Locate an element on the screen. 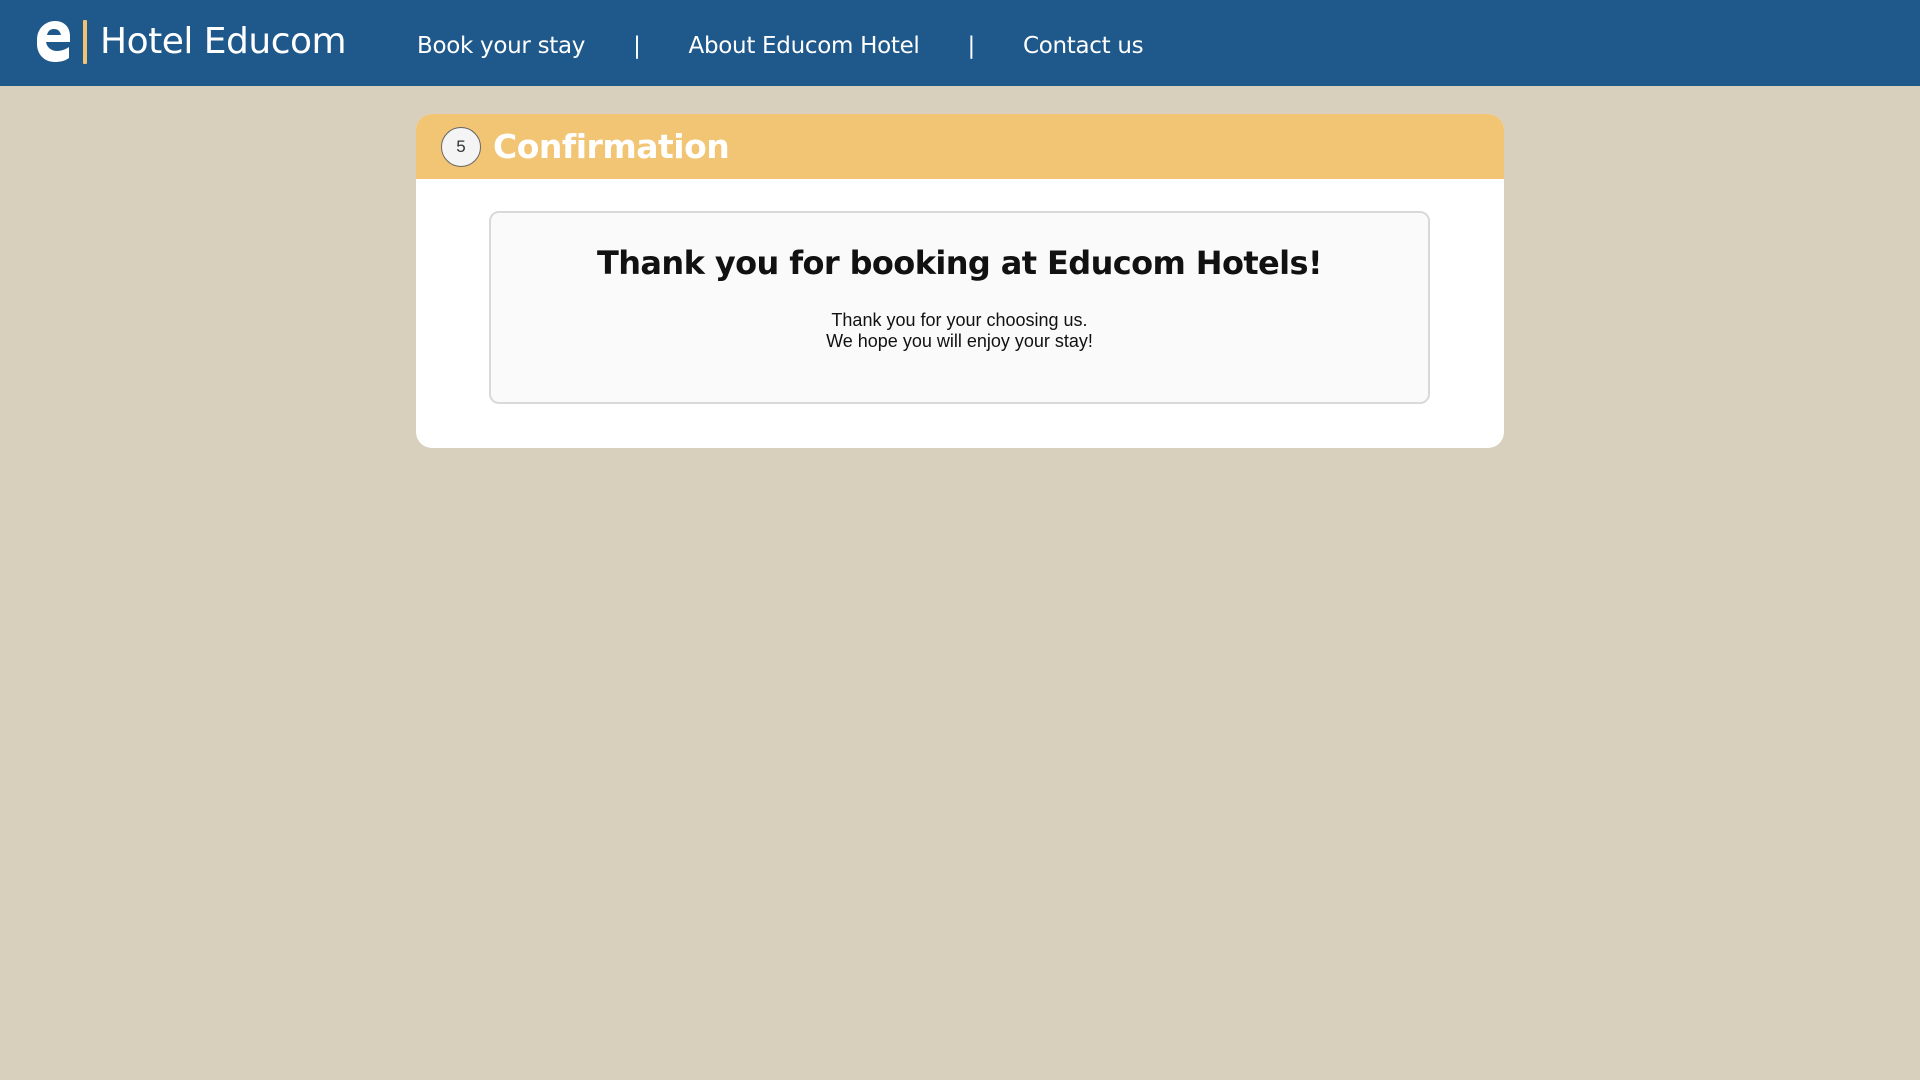 The height and width of the screenshot is (1080, 1920). nav-about-educom-hotel: About Educom Hotel is located at coordinates (804, 46).